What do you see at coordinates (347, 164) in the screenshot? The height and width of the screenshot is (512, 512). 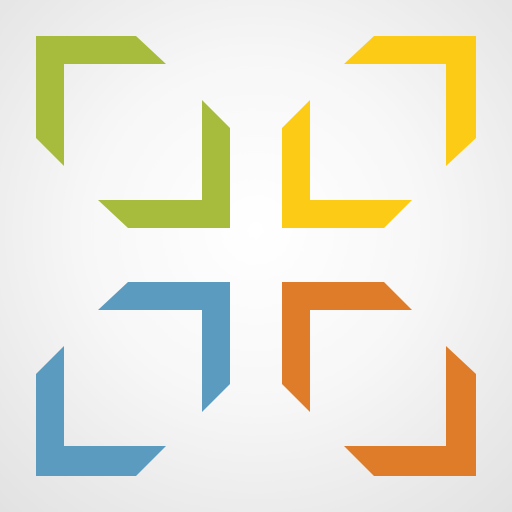 I see `yellow-inner-bracket` at bounding box center [347, 164].